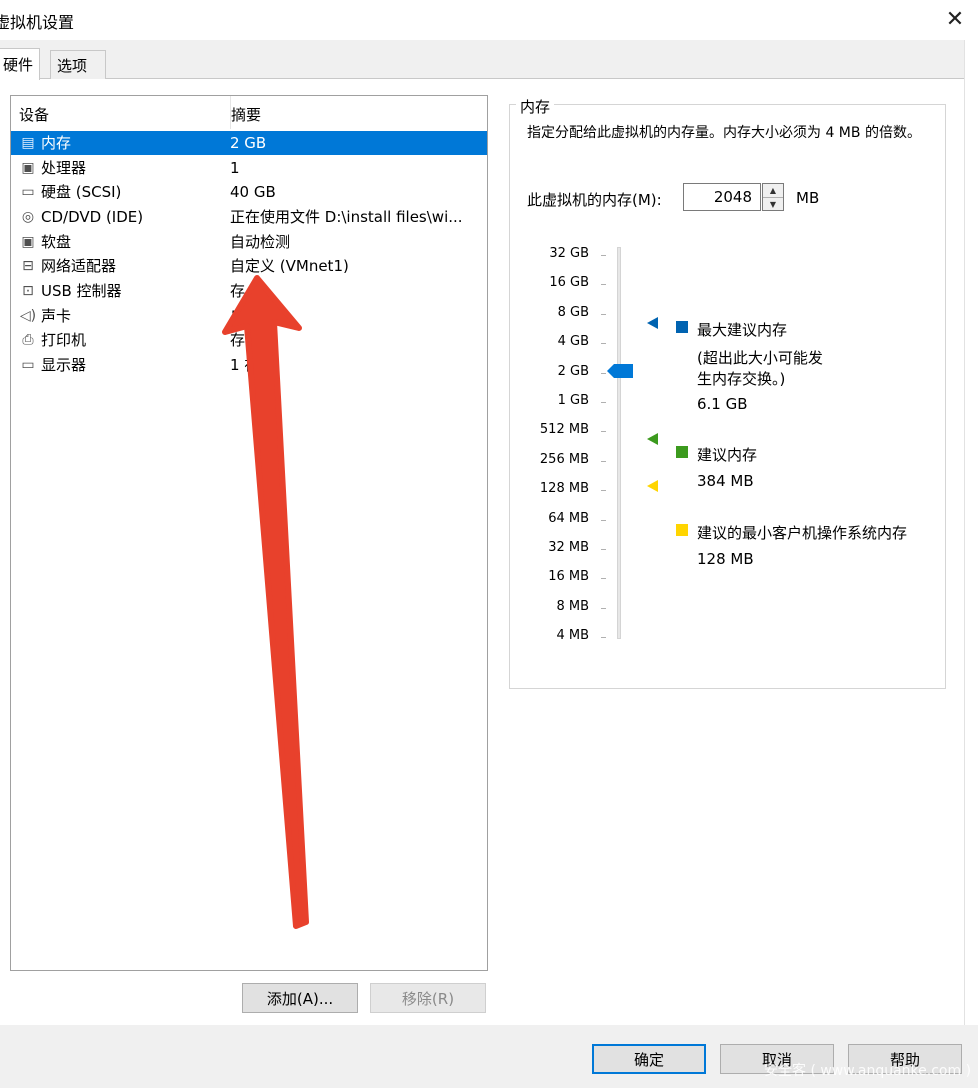 The image size is (978, 1088). I want to click on recommended-memory-legend-icon, so click(682, 452).